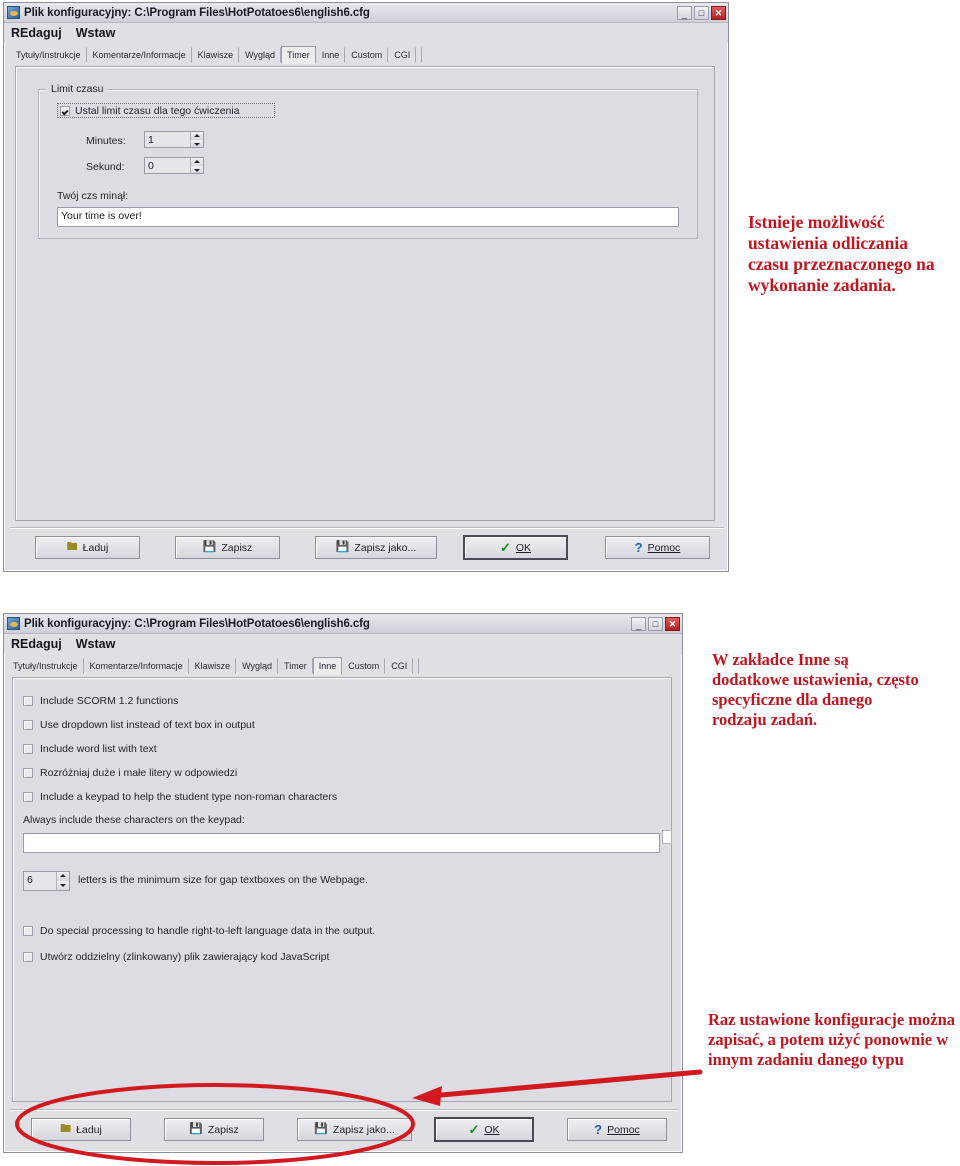 Image resolution: width=960 pixels, height=1166 pixels. What do you see at coordinates (341, 843) in the screenshot?
I see `keypad-characters-input` at bounding box center [341, 843].